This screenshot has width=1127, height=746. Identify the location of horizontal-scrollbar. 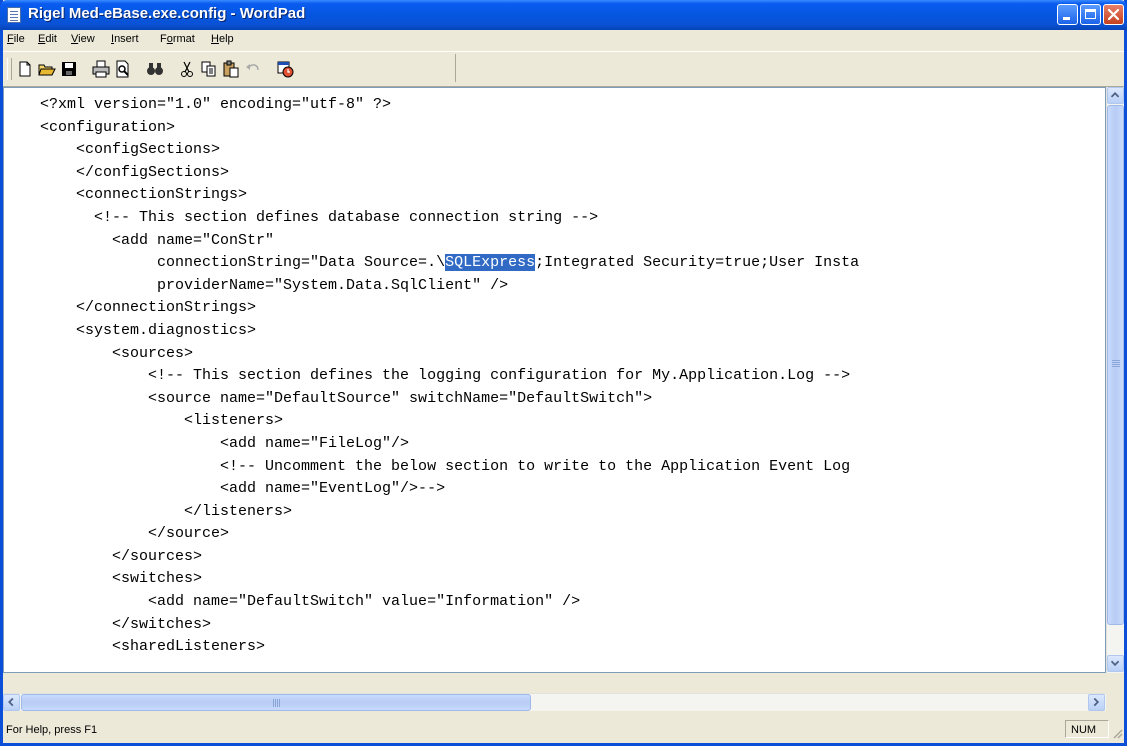
(554, 702).